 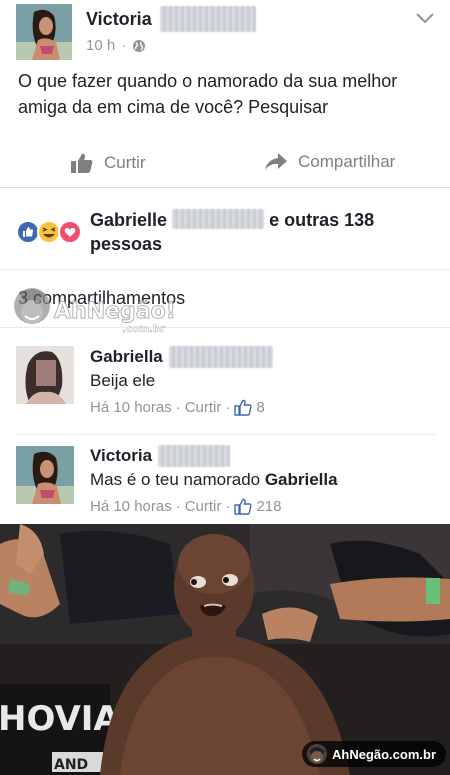 I want to click on reaction-icons, so click(x=49, y=232).